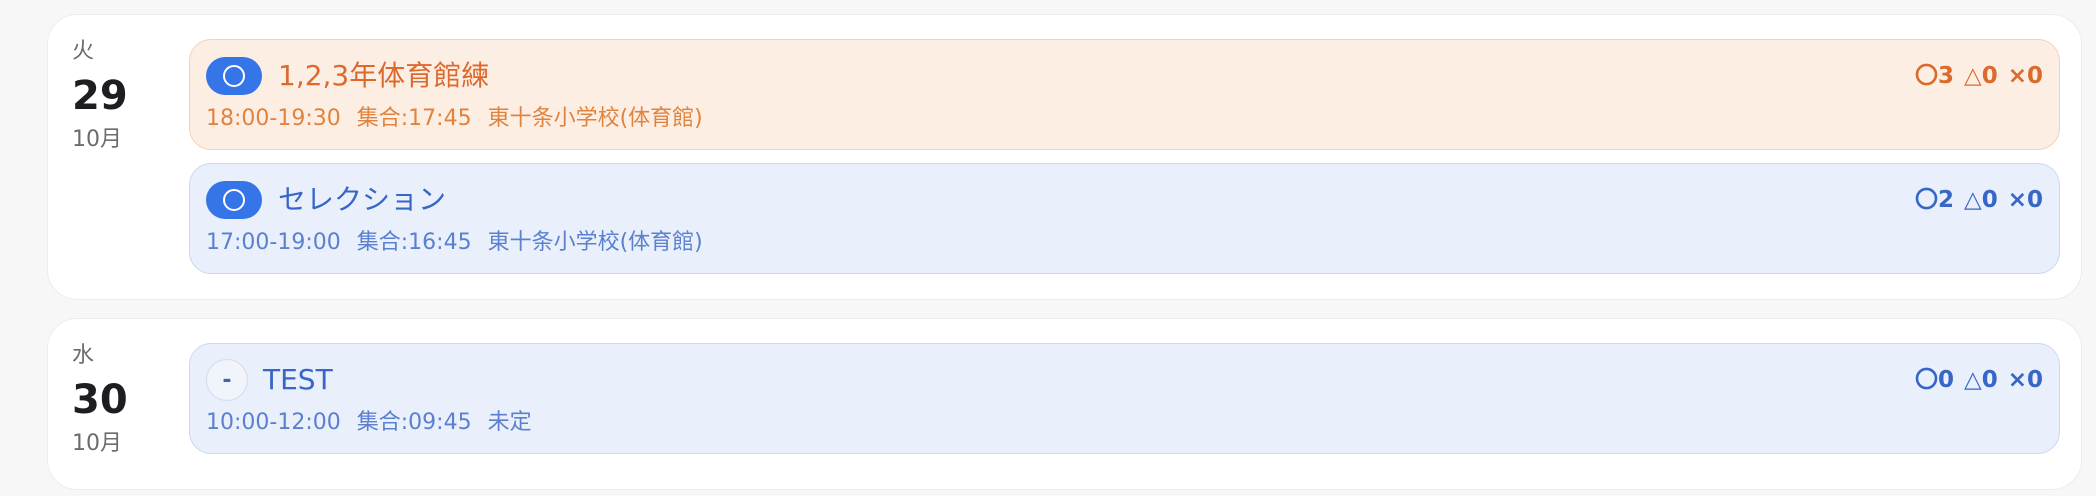 The image size is (2096, 496). What do you see at coordinates (1935, 76) in the screenshot?
I see `count-yes: 〇3` at bounding box center [1935, 76].